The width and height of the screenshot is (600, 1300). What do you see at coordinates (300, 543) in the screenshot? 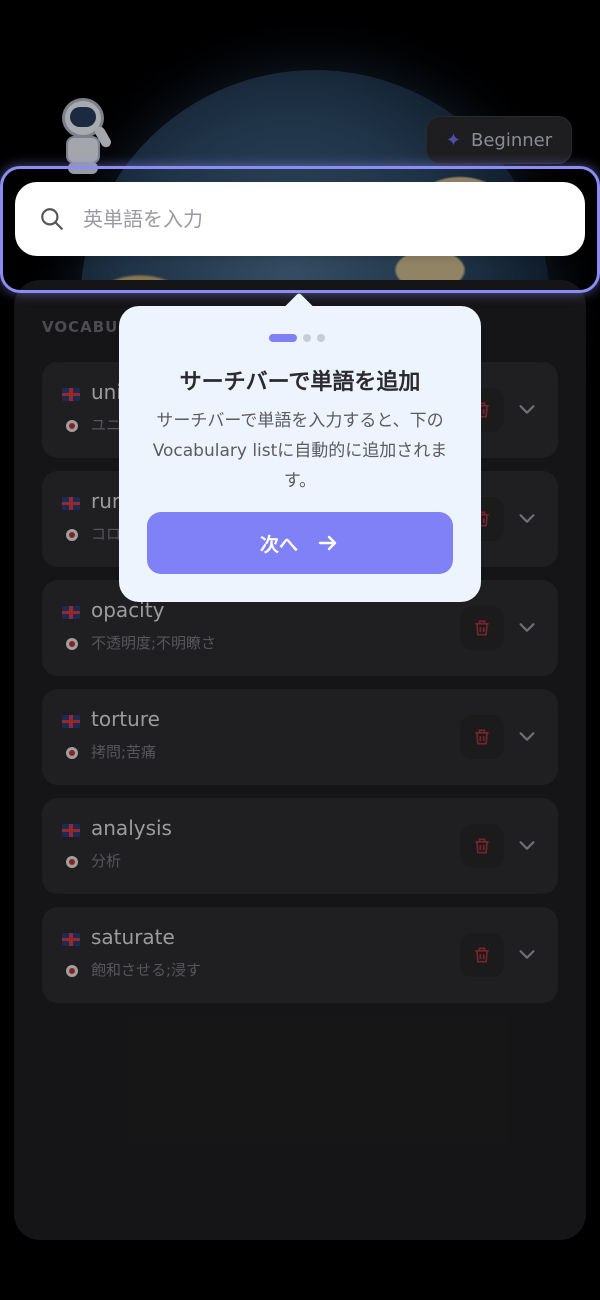
I see `next-button: 次へ` at bounding box center [300, 543].